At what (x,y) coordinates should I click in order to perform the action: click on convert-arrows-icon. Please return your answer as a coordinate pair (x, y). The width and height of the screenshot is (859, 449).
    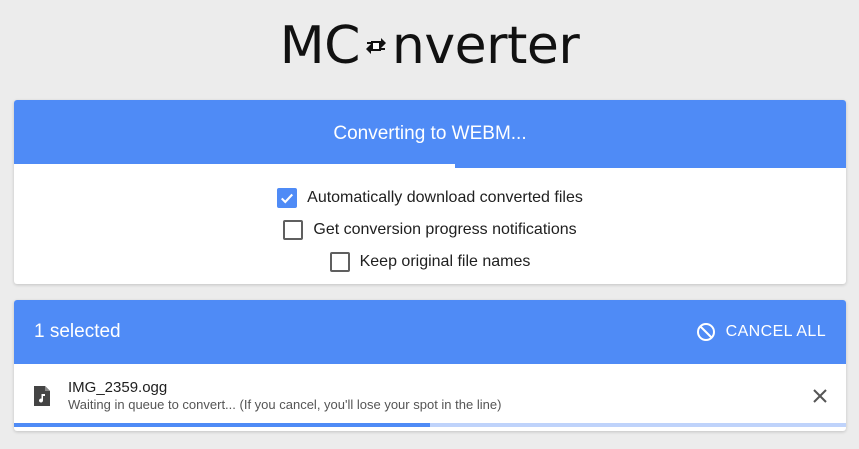
    Looking at the image, I should click on (376, 46).